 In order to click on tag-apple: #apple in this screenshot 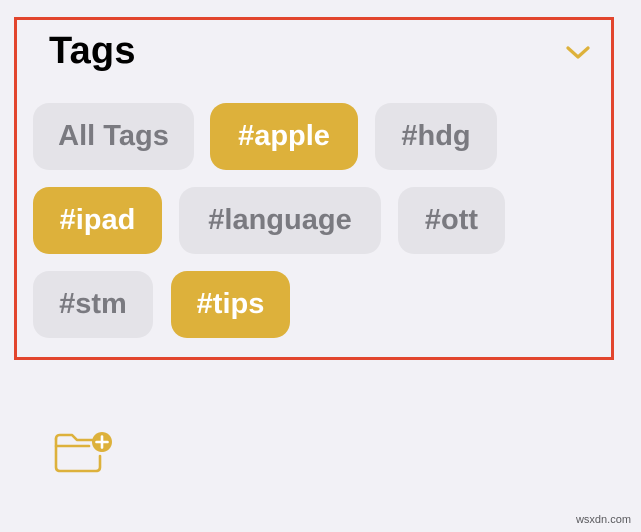, I will do `click(284, 136)`.